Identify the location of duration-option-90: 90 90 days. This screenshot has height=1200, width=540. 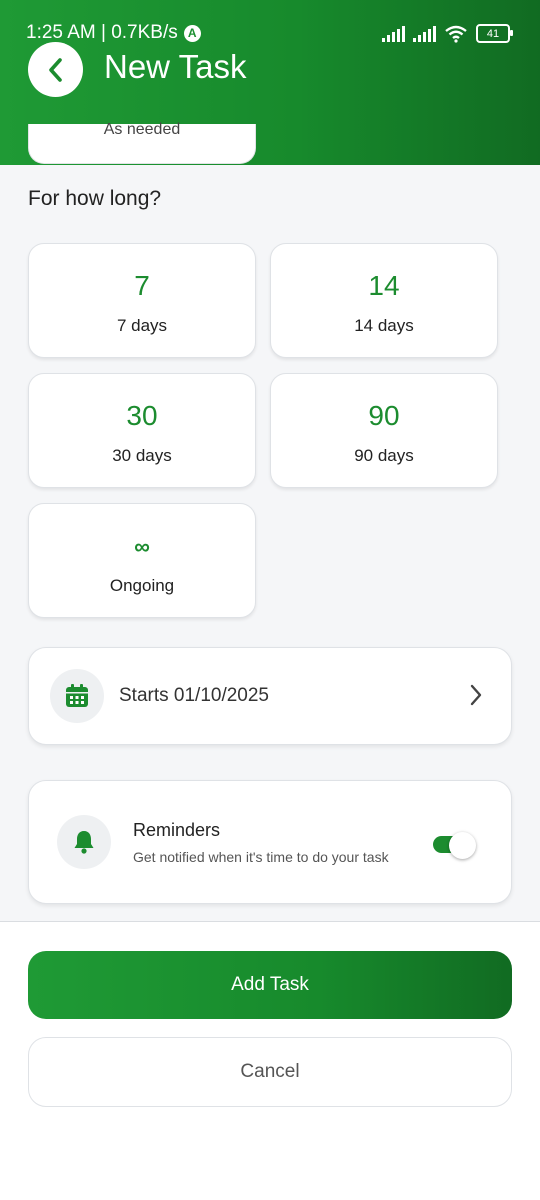
(384, 430).